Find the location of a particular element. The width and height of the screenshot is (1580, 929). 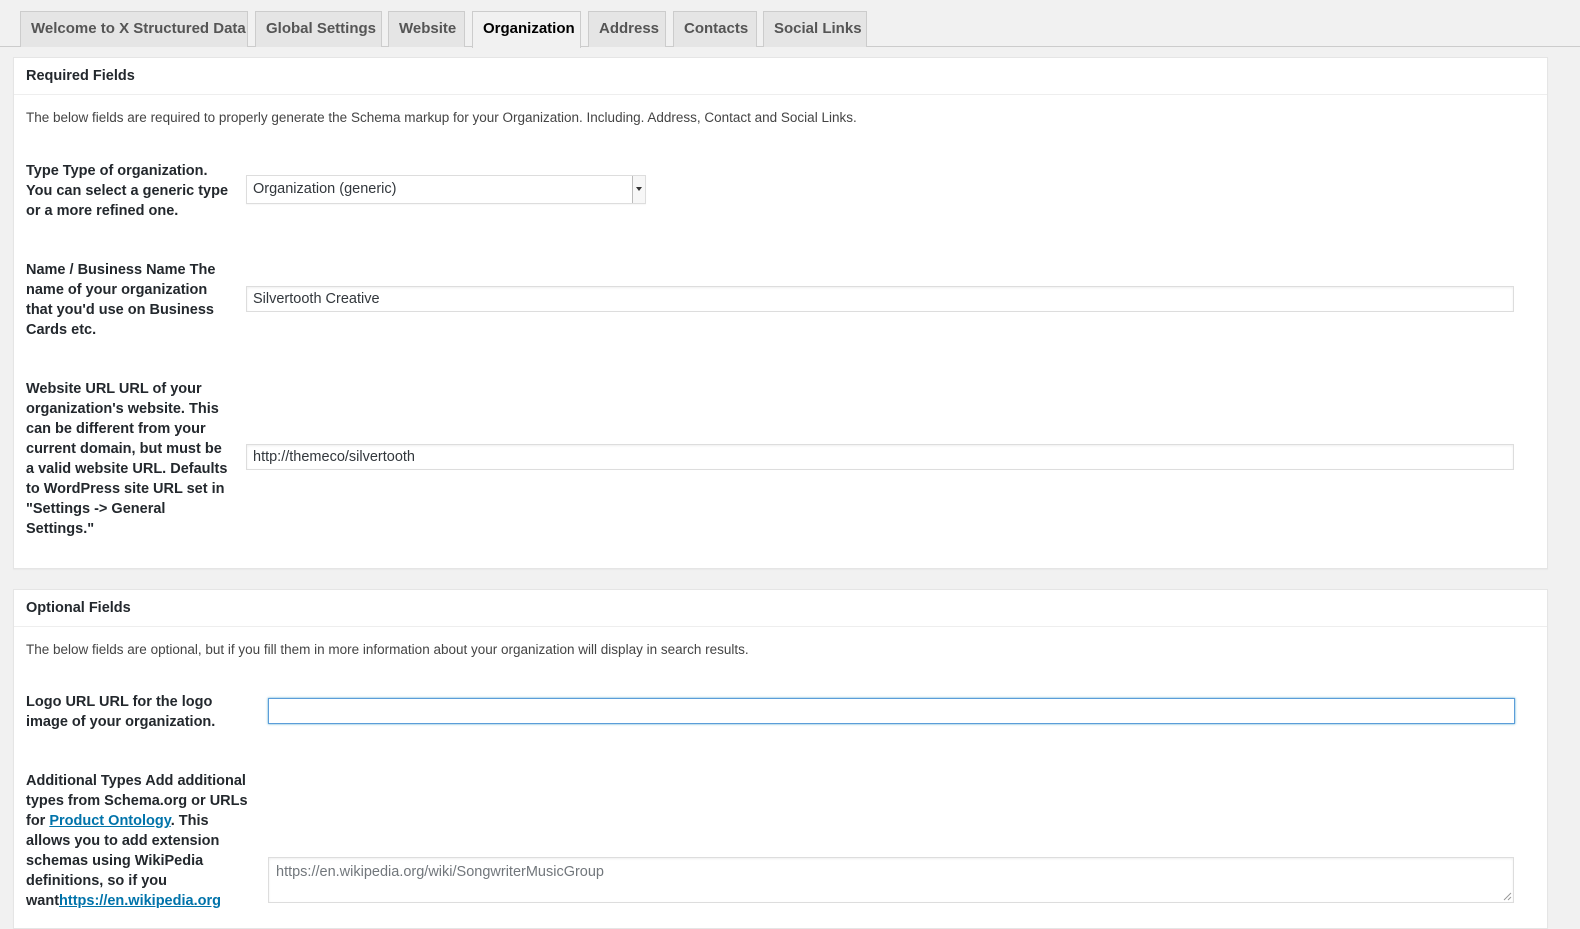

additional-types-textarea is located at coordinates (891, 880).